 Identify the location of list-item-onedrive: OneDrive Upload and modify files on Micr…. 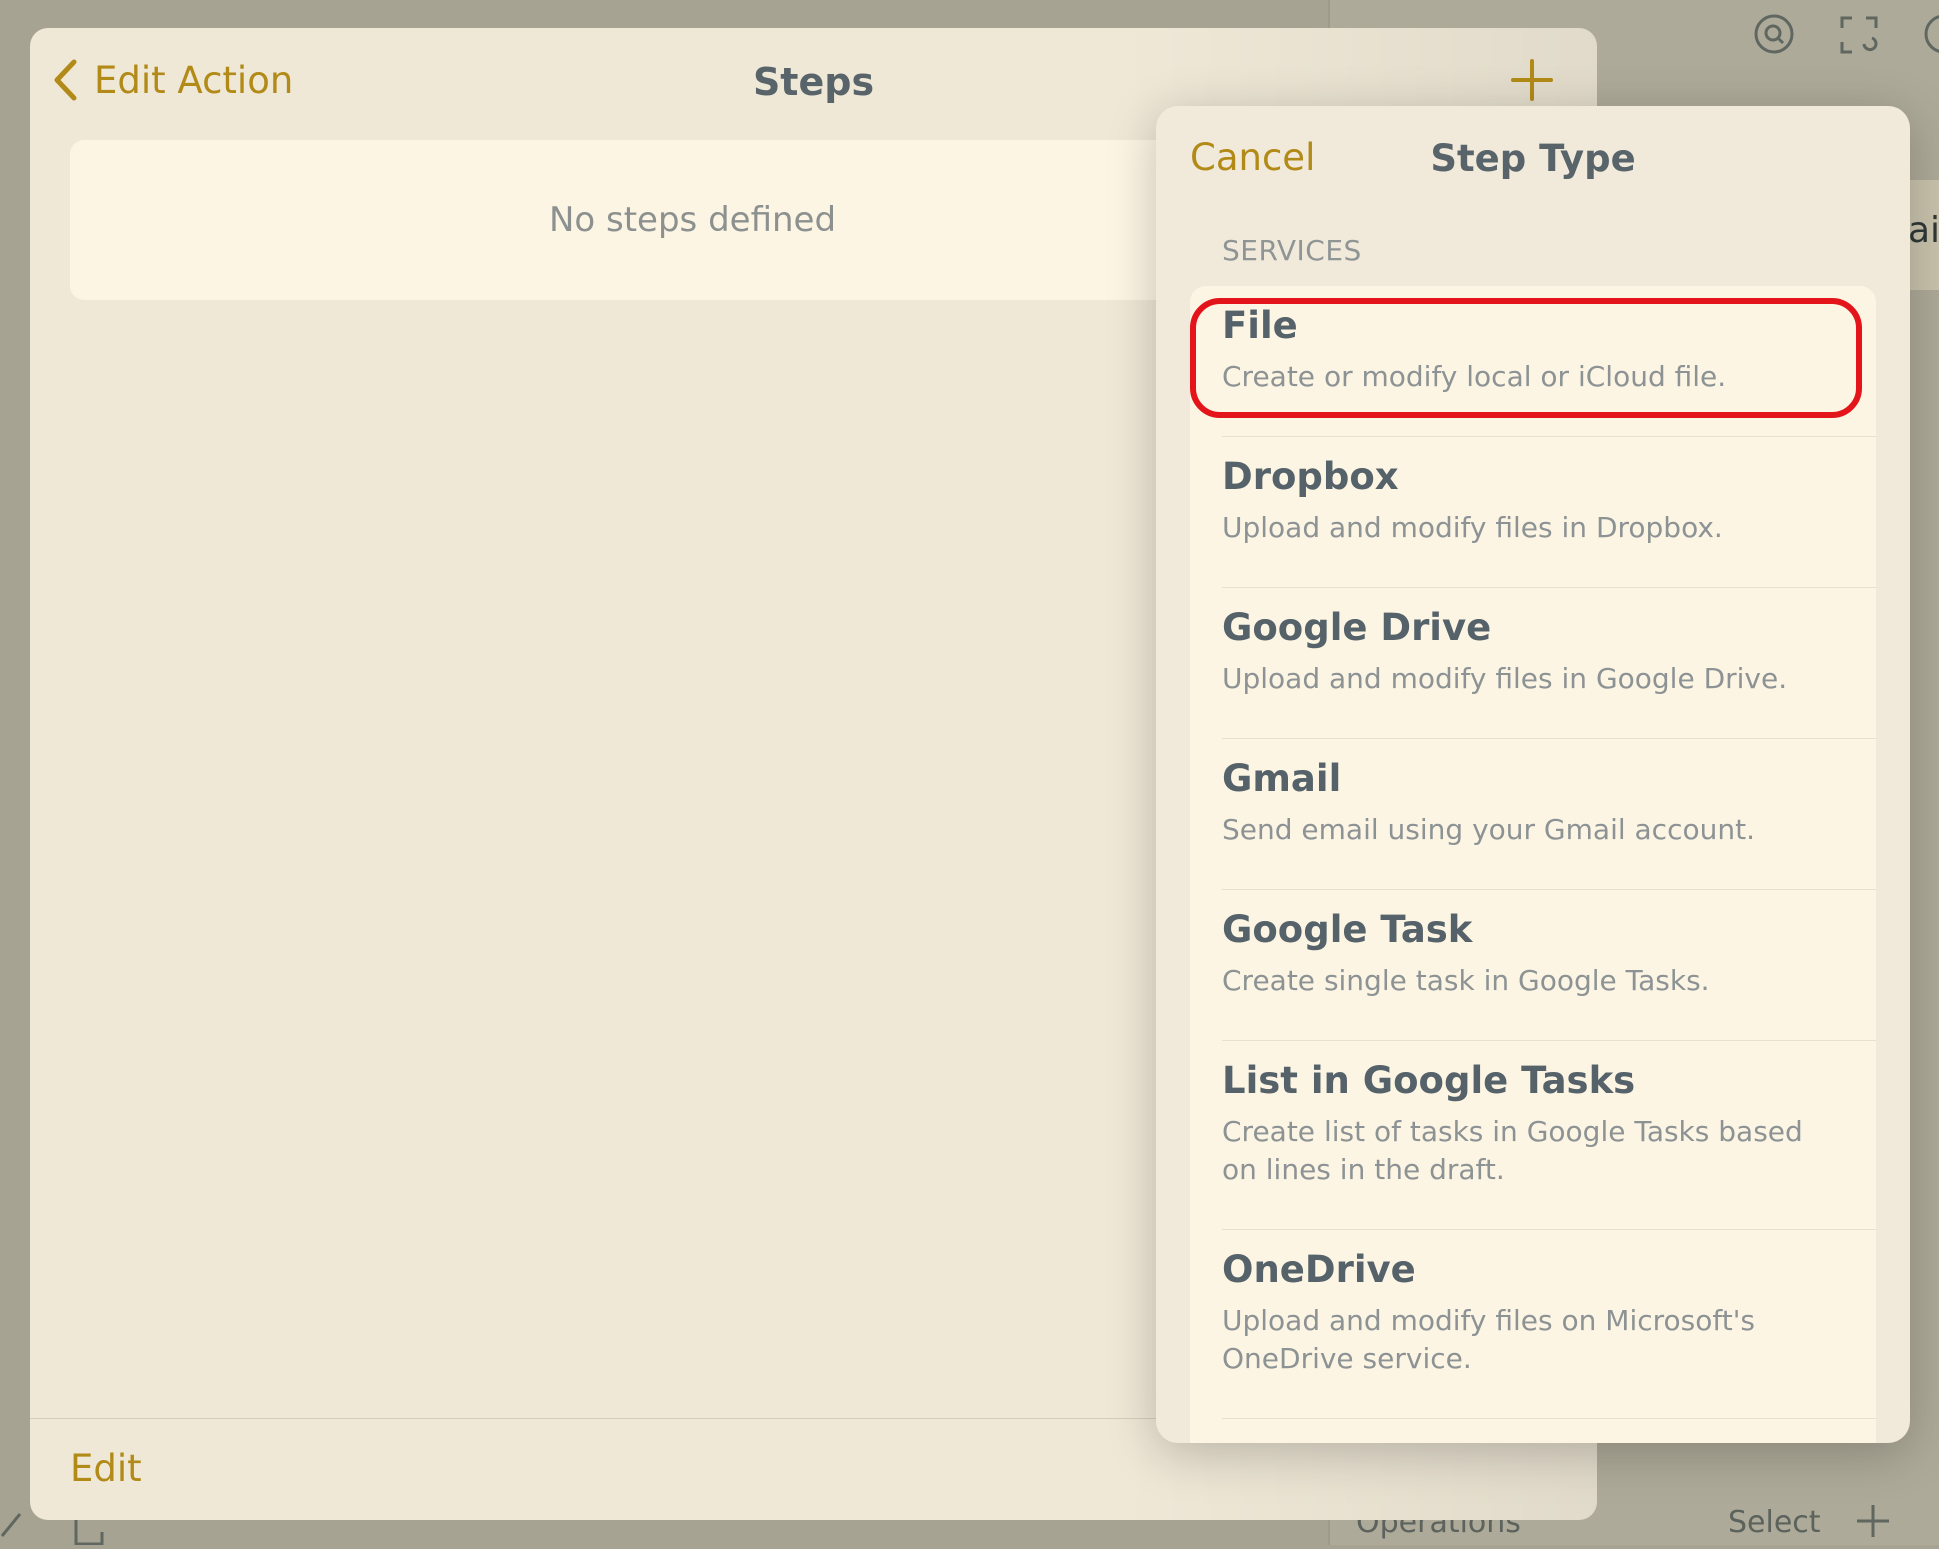
(1533, 1324).